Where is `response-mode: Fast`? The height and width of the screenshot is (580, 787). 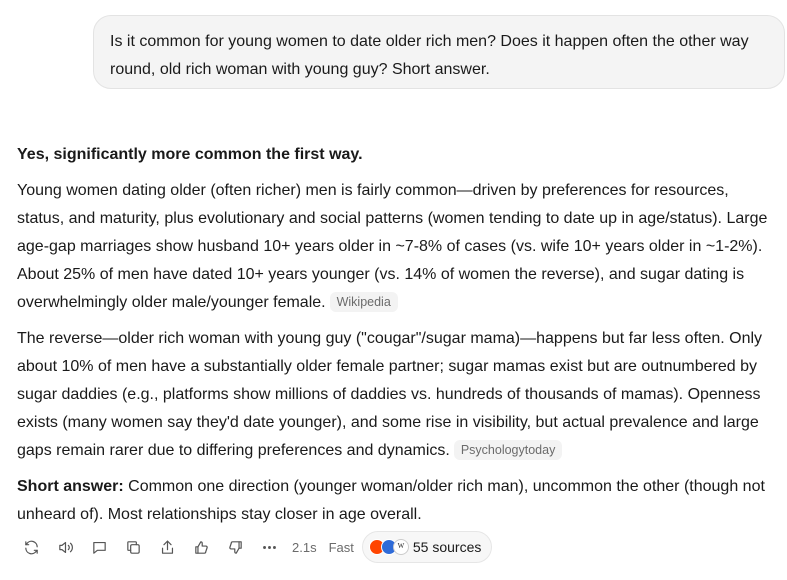
response-mode: Fast is located at coordinates (341, 547).